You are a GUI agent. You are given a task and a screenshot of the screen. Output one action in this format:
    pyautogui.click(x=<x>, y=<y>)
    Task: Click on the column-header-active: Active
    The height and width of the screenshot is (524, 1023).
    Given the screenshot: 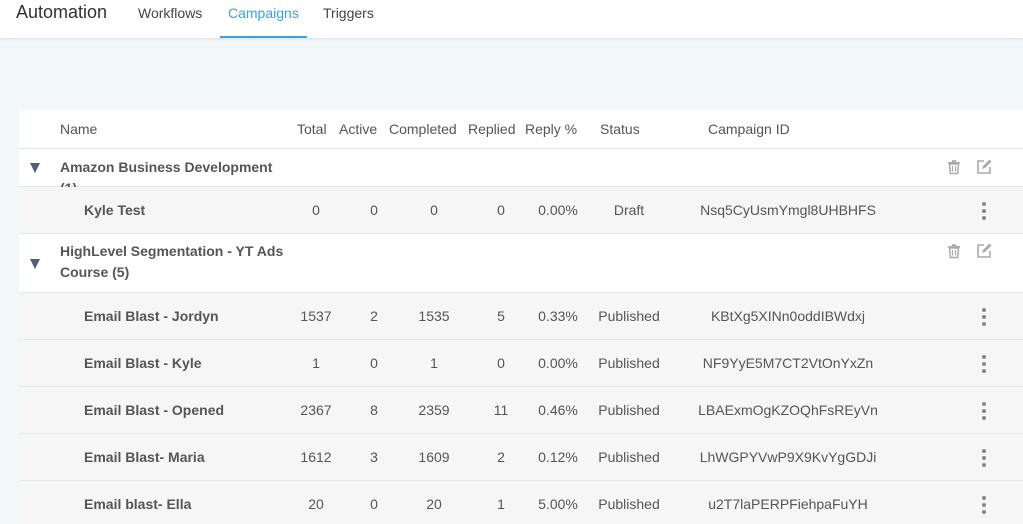 What is the action you would take?
    pyautogui.click(x=358, y=129)
    